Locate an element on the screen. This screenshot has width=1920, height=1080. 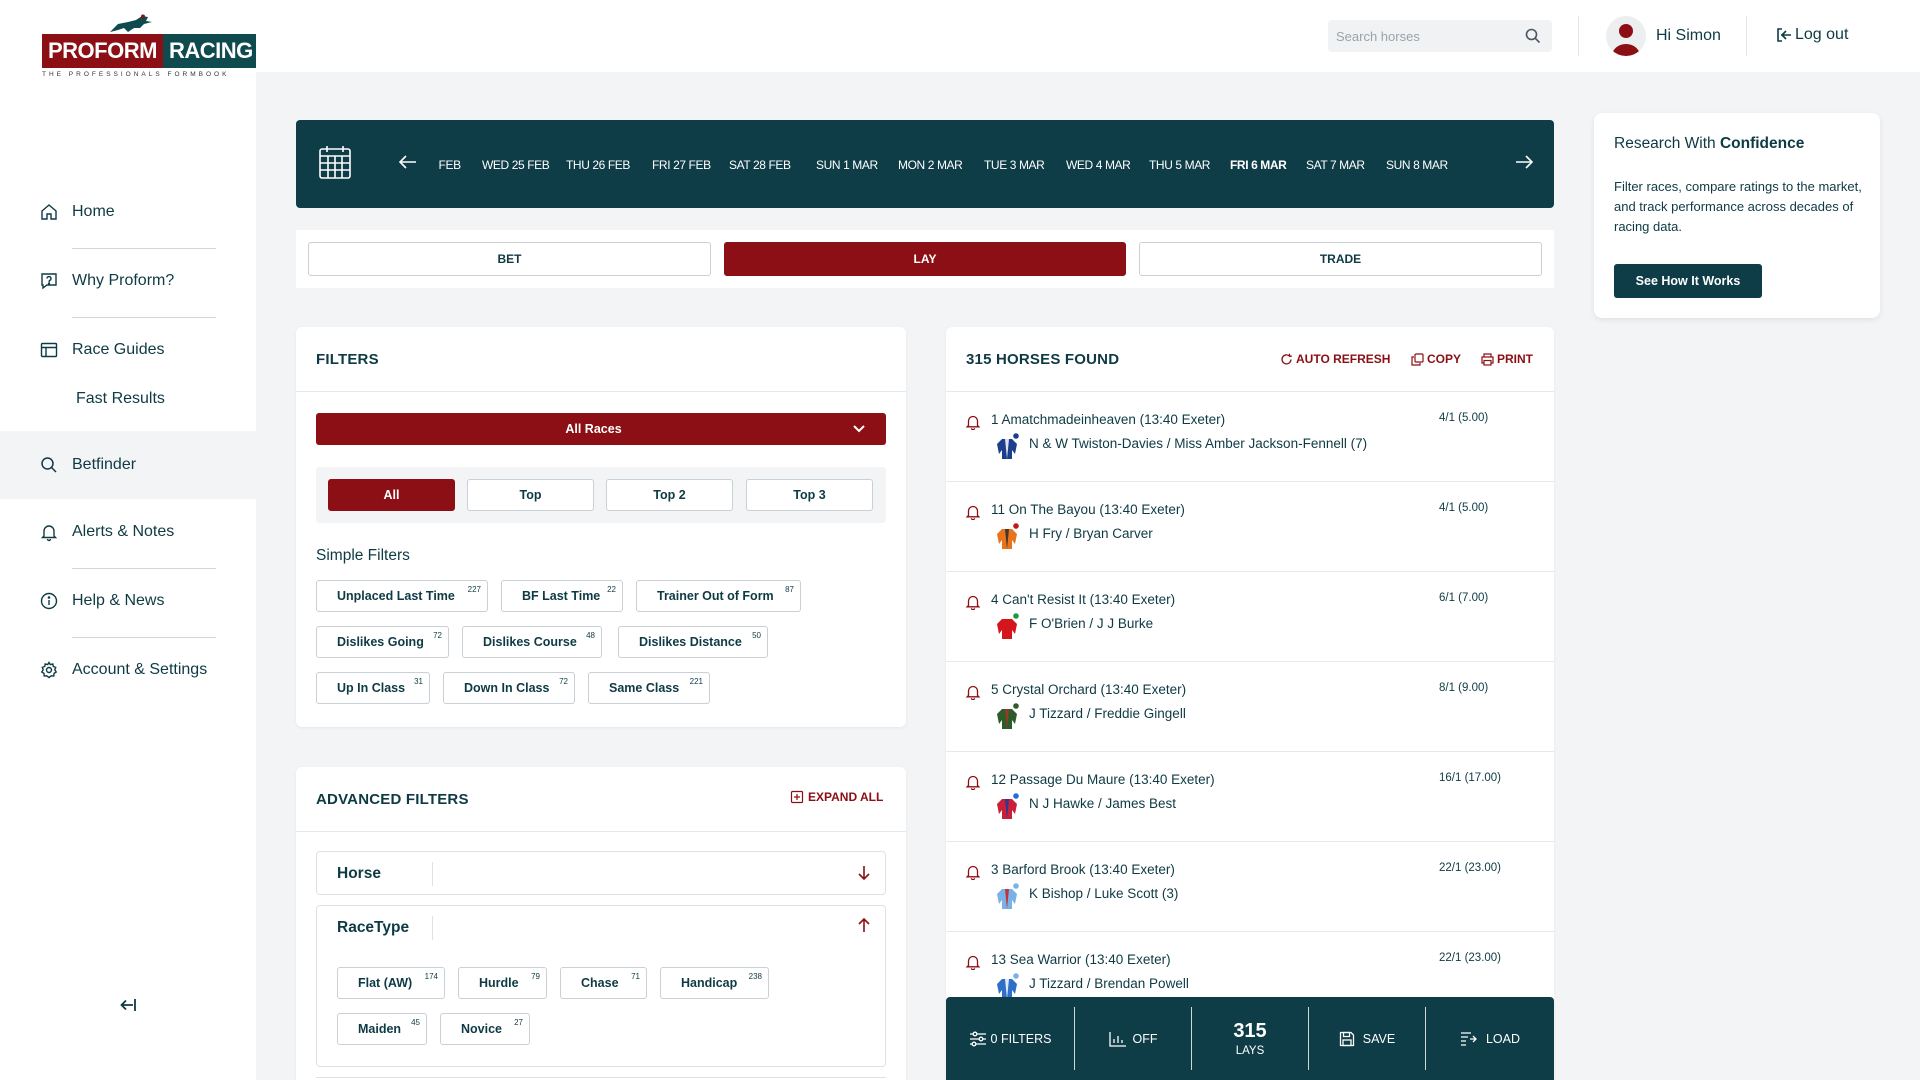
filter-chip: Up In Class 31 is located at coordinates (373, 688).